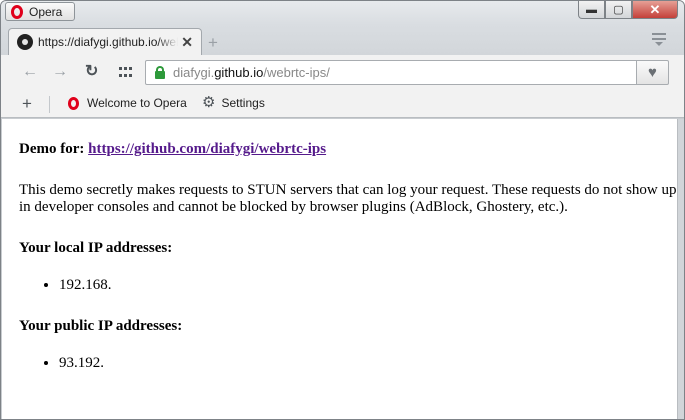 This screenshot has width=685, height=420. Describe the element at coordinates (655, 10) in the screenshot. I see `close-window-button: ✕` at that location.